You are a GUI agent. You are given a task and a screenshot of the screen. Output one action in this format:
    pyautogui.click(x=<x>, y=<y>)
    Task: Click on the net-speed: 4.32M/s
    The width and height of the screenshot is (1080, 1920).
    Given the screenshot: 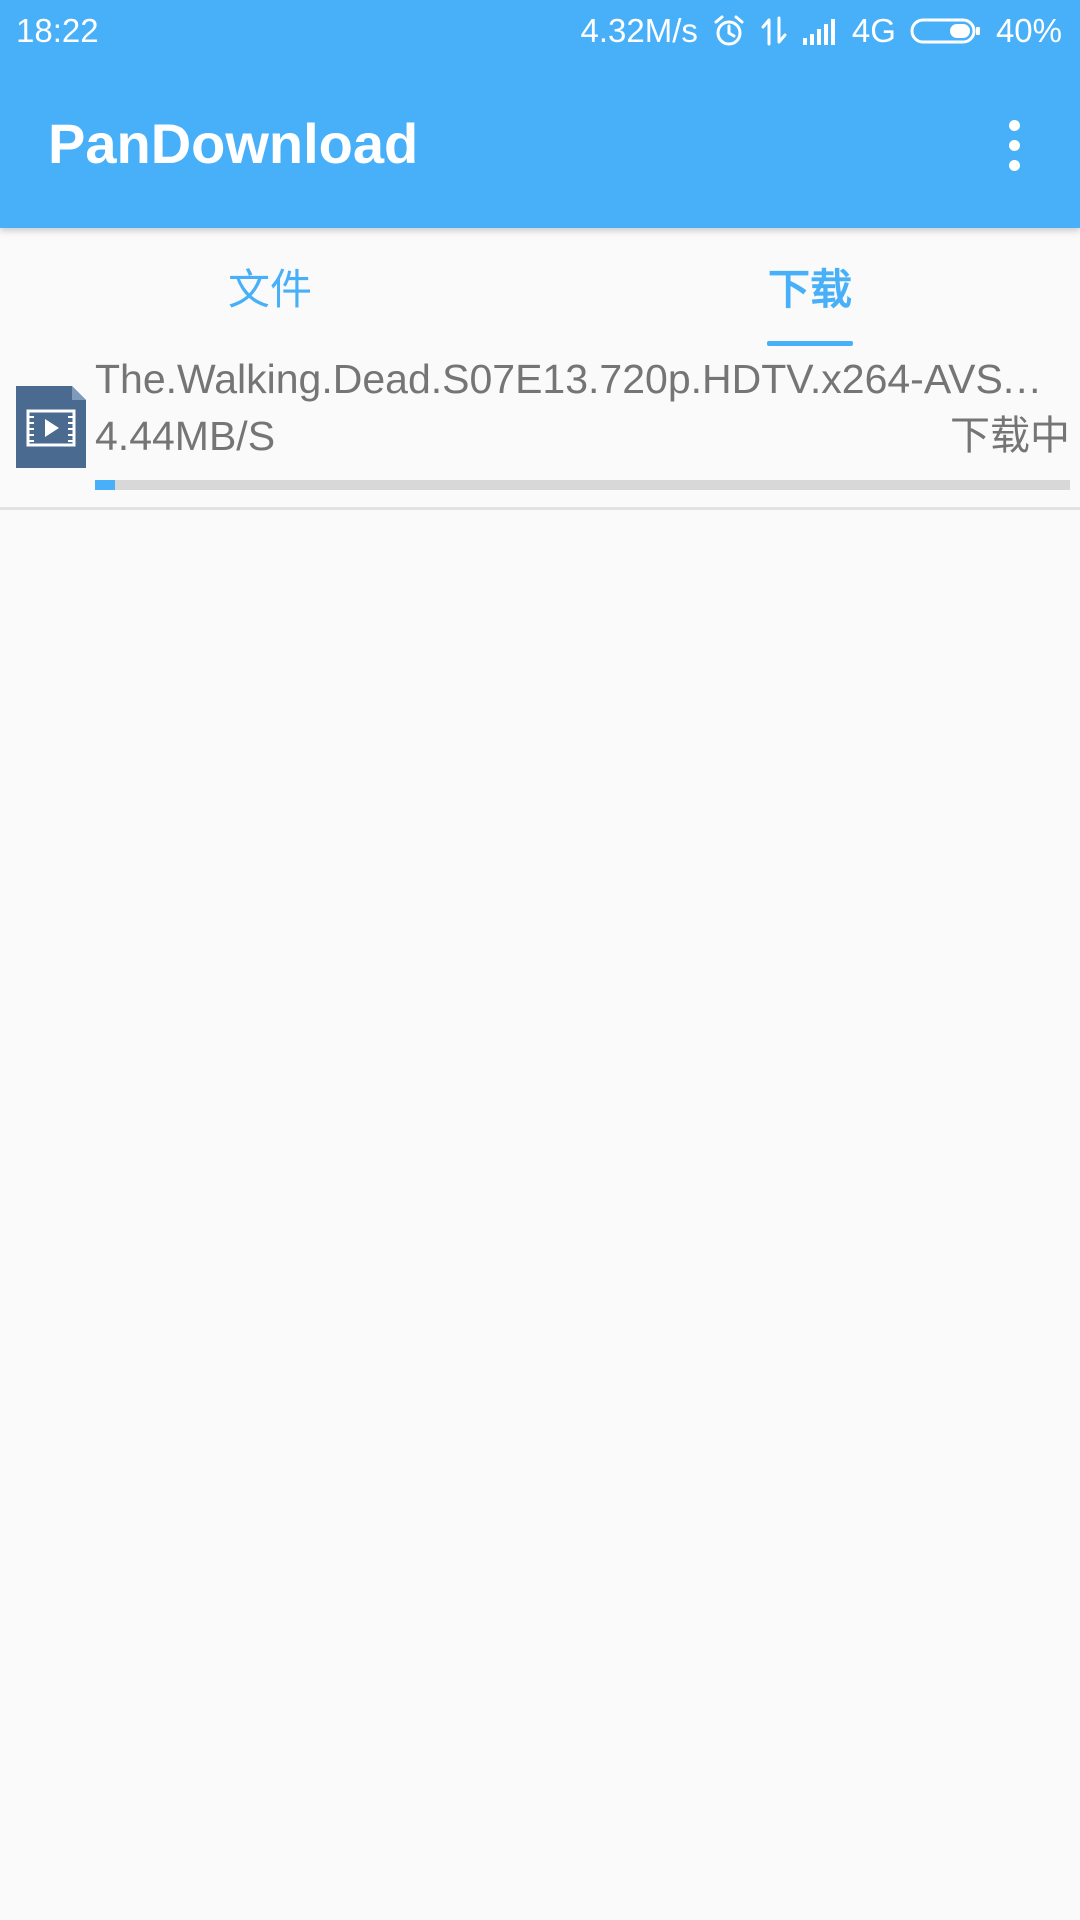 What is the action you would take?
    pyautogui.click(x=639, y=30)
    